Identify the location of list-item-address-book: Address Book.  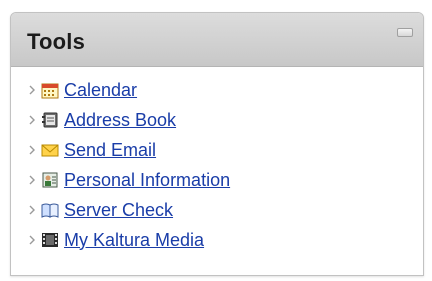
(225, 120).